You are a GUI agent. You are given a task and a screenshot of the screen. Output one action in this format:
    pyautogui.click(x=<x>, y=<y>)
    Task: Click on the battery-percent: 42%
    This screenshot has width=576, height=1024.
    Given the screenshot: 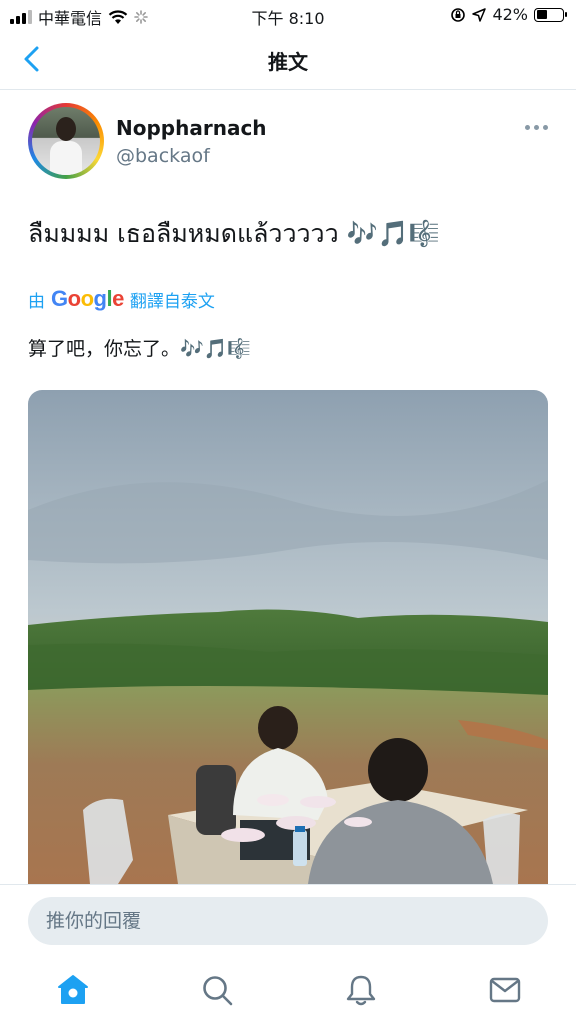 What is the action you would take?
    pyautogui.click(x=510, y=14)
    